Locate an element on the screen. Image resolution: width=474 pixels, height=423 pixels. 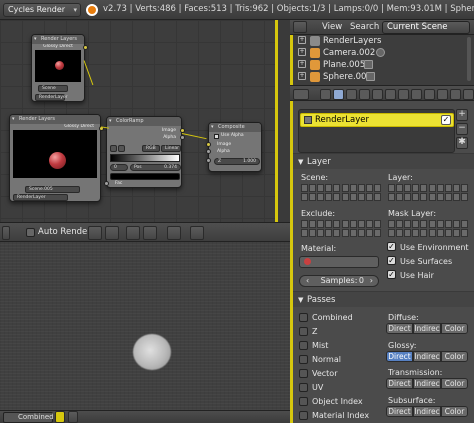
fac-input-socket is located at coordinates (106, 183).